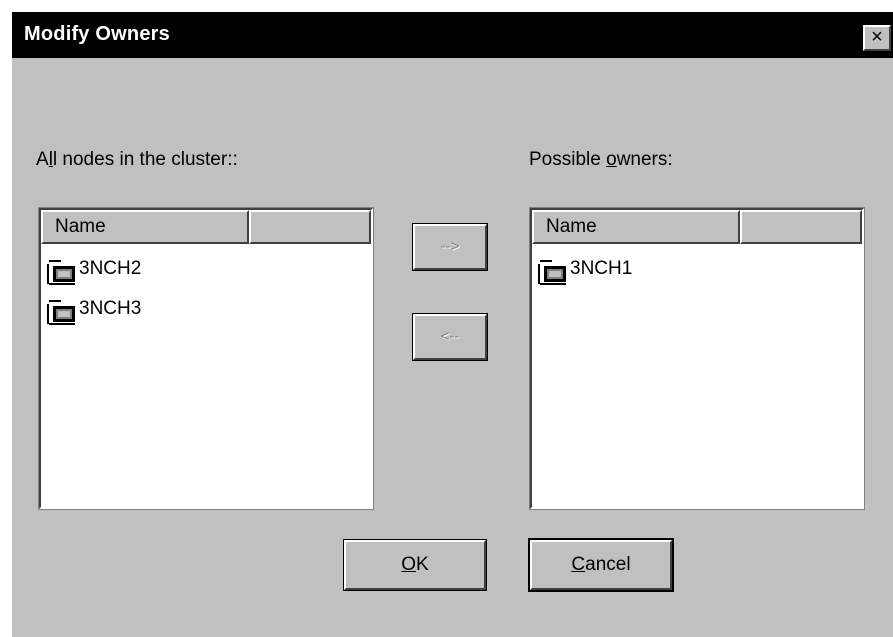 The width and height of the screenshot is (893, 637). I want to click on dialog-title: Modify Owners, so click(97, 34).